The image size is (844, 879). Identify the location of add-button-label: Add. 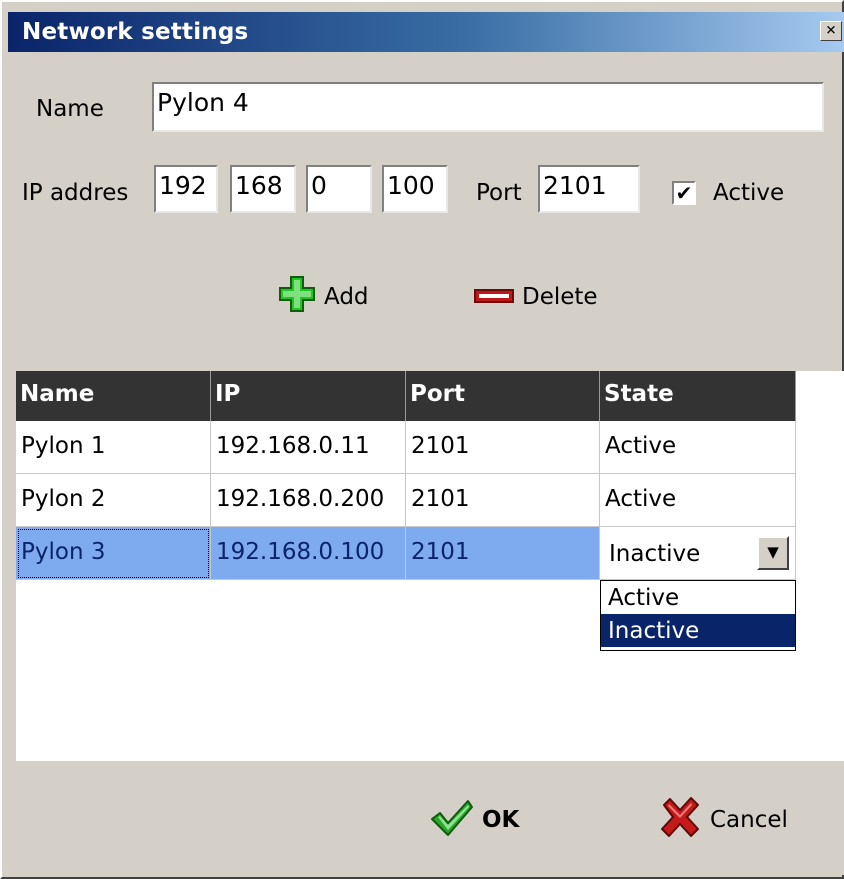
(346, 297).